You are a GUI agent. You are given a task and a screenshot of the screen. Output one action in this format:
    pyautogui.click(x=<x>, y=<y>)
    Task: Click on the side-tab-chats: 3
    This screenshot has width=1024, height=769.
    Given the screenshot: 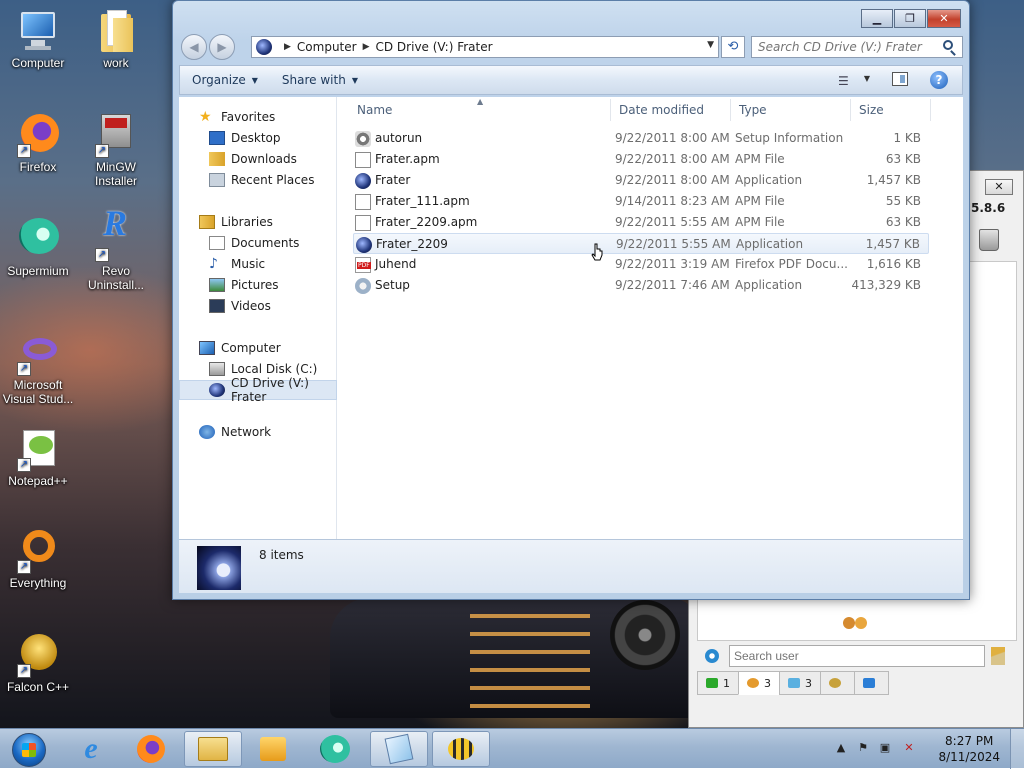 What is the action you would take?
    pyautogui.click(x=800, y=683)
    